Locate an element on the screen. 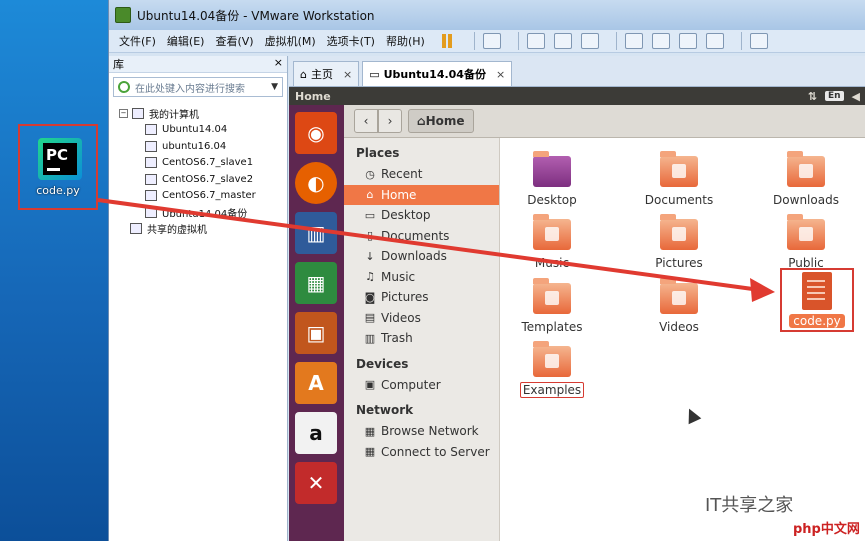 The width and height of the screenshot is (865, 541). site-watermark-text: php中文网 is located at coordinates (826, 529).